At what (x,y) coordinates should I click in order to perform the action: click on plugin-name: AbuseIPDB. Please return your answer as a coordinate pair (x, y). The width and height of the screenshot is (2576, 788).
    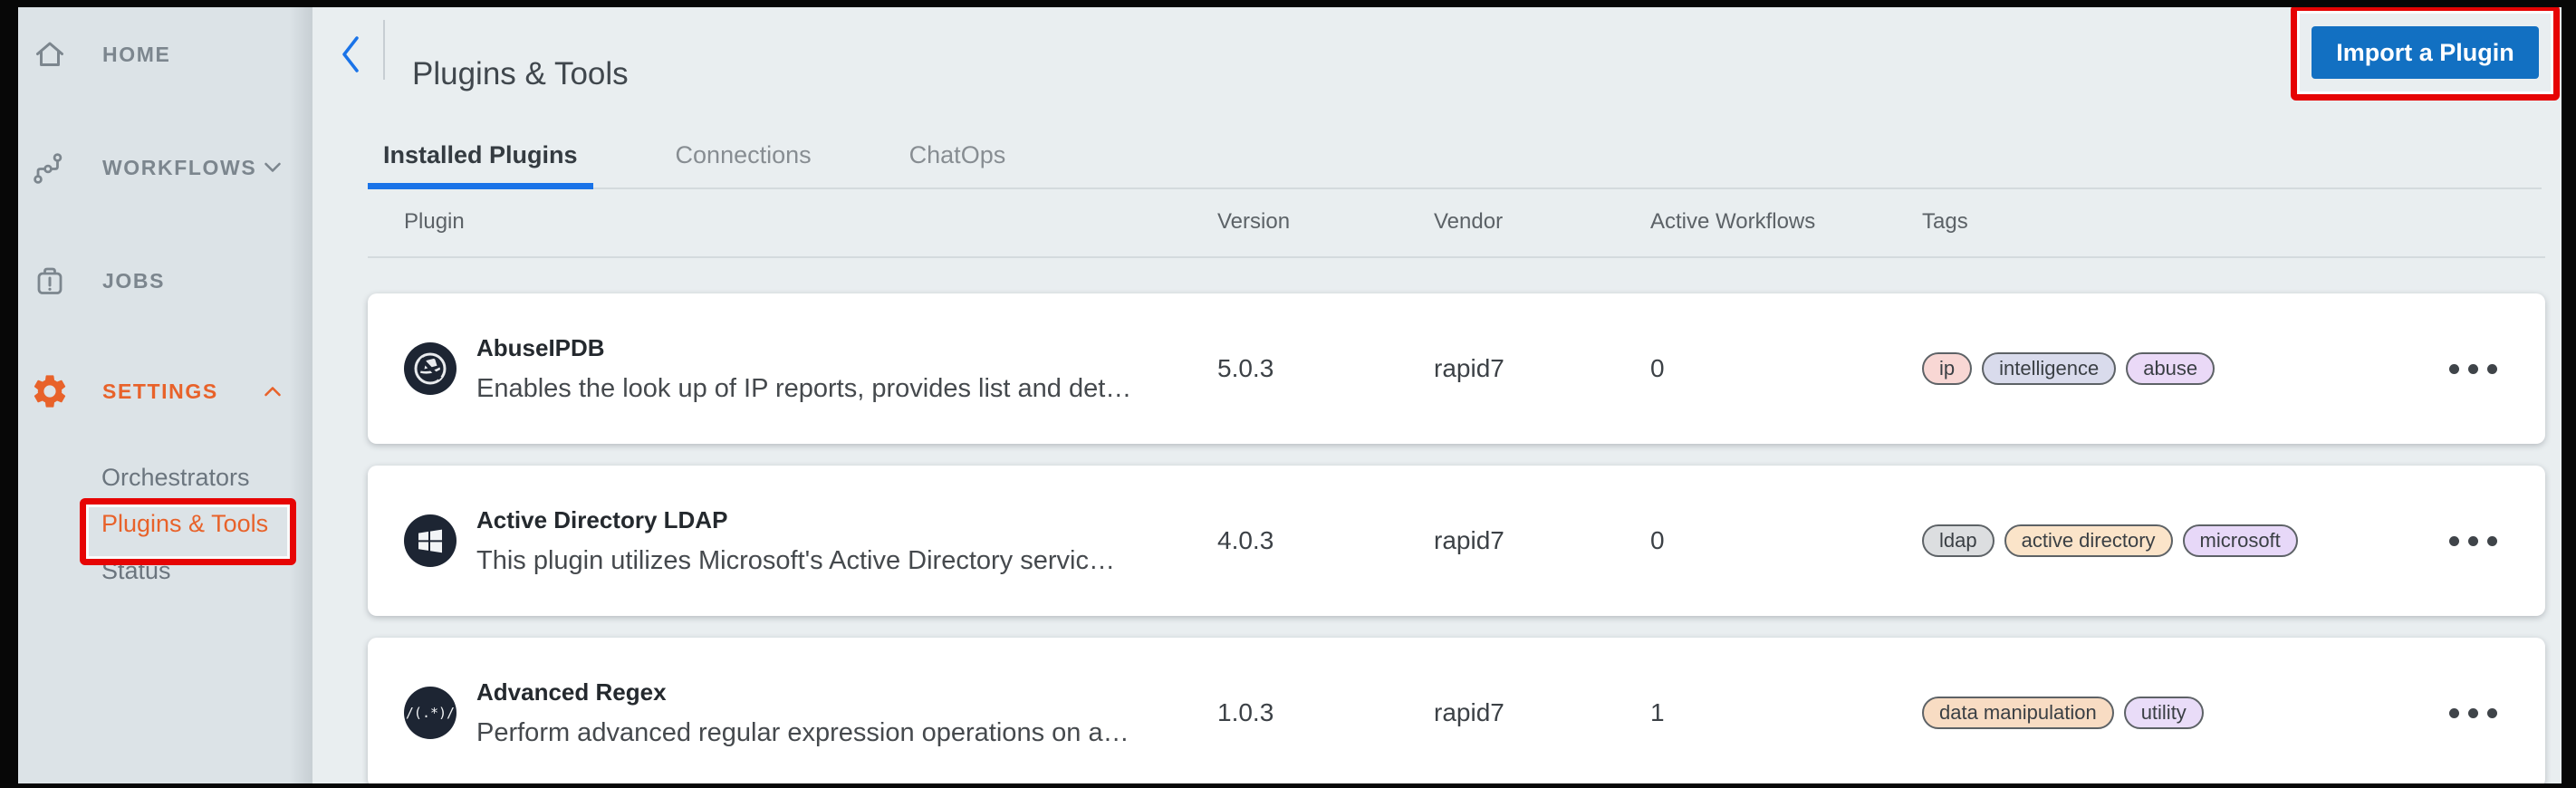
    Looking at the image, I should click on (540, 347).